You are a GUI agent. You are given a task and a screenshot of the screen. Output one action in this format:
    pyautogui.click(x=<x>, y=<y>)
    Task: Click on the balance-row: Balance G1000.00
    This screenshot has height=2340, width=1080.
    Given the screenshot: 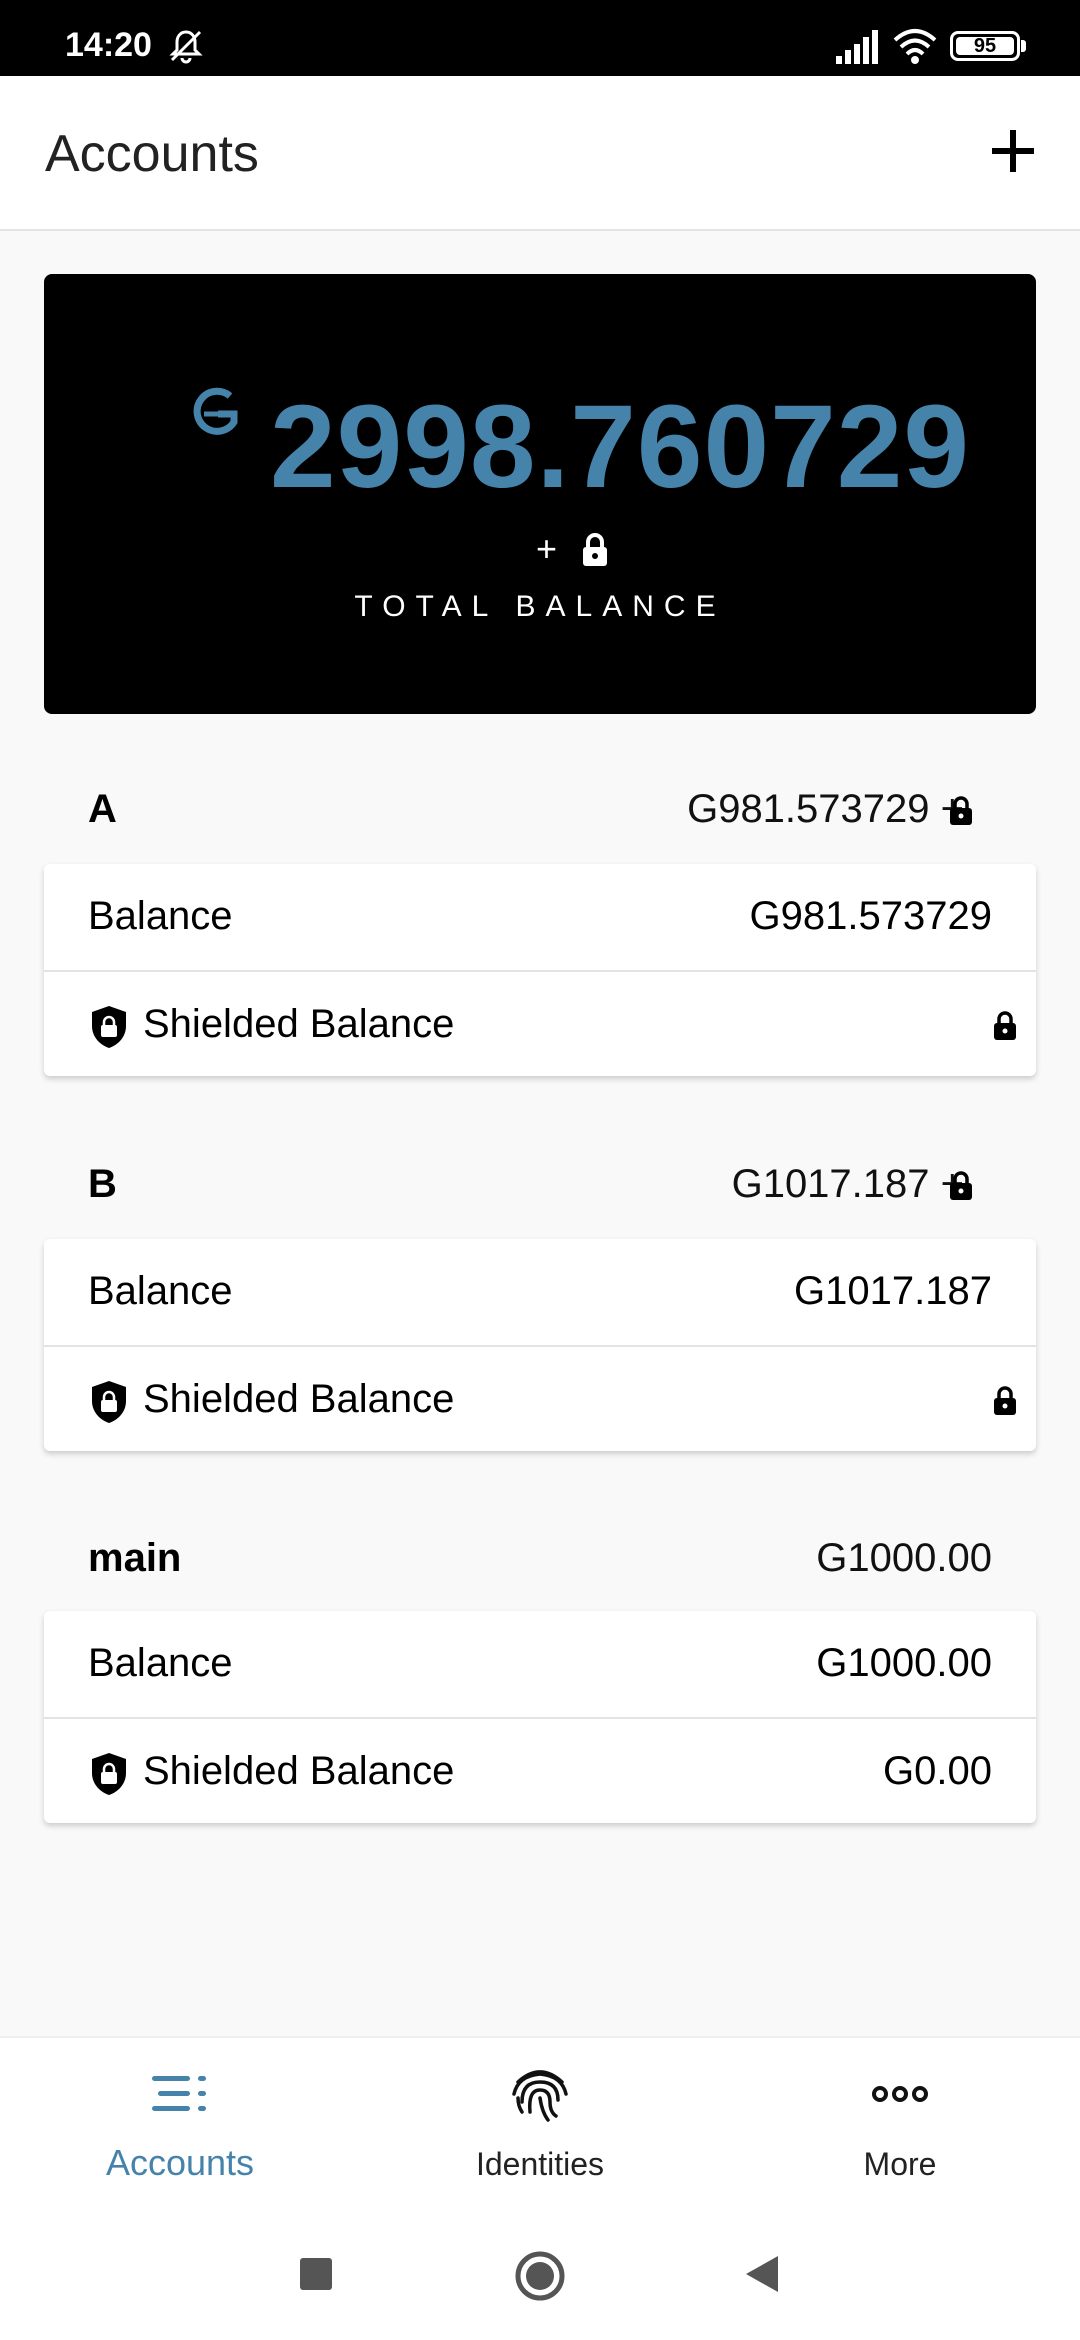 What is the action you would take?
    pyautogui.click(x=540, y=1664)
    